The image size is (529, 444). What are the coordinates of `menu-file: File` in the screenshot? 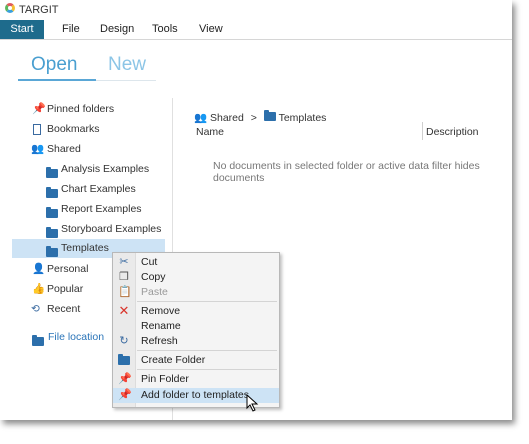 It's located at (71, 29).